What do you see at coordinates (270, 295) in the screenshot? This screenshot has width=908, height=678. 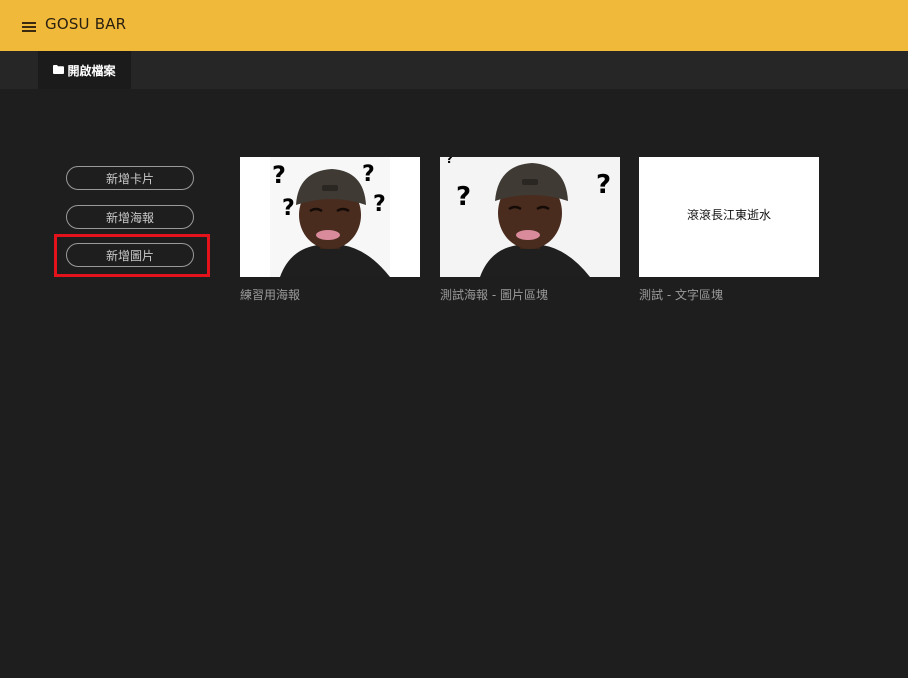 I see `card-title: 練習用海報` at bounding box center [270, 295].